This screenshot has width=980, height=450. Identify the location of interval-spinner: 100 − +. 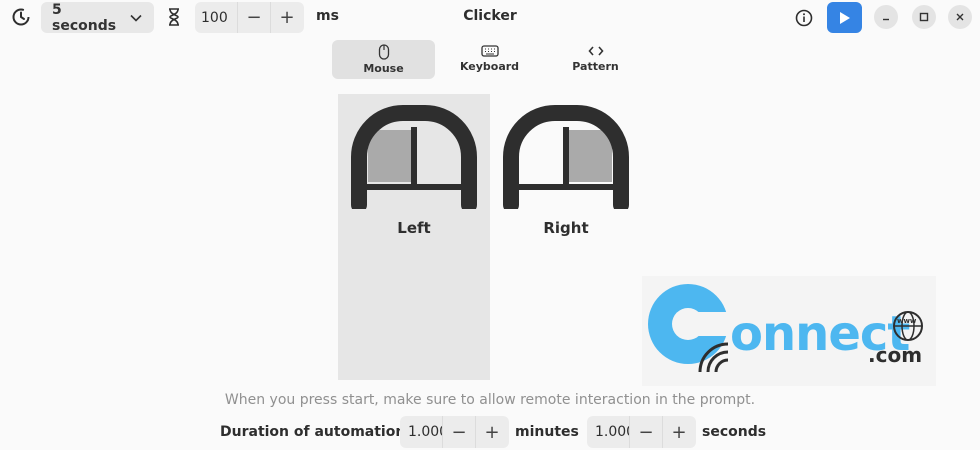
(249, 17).